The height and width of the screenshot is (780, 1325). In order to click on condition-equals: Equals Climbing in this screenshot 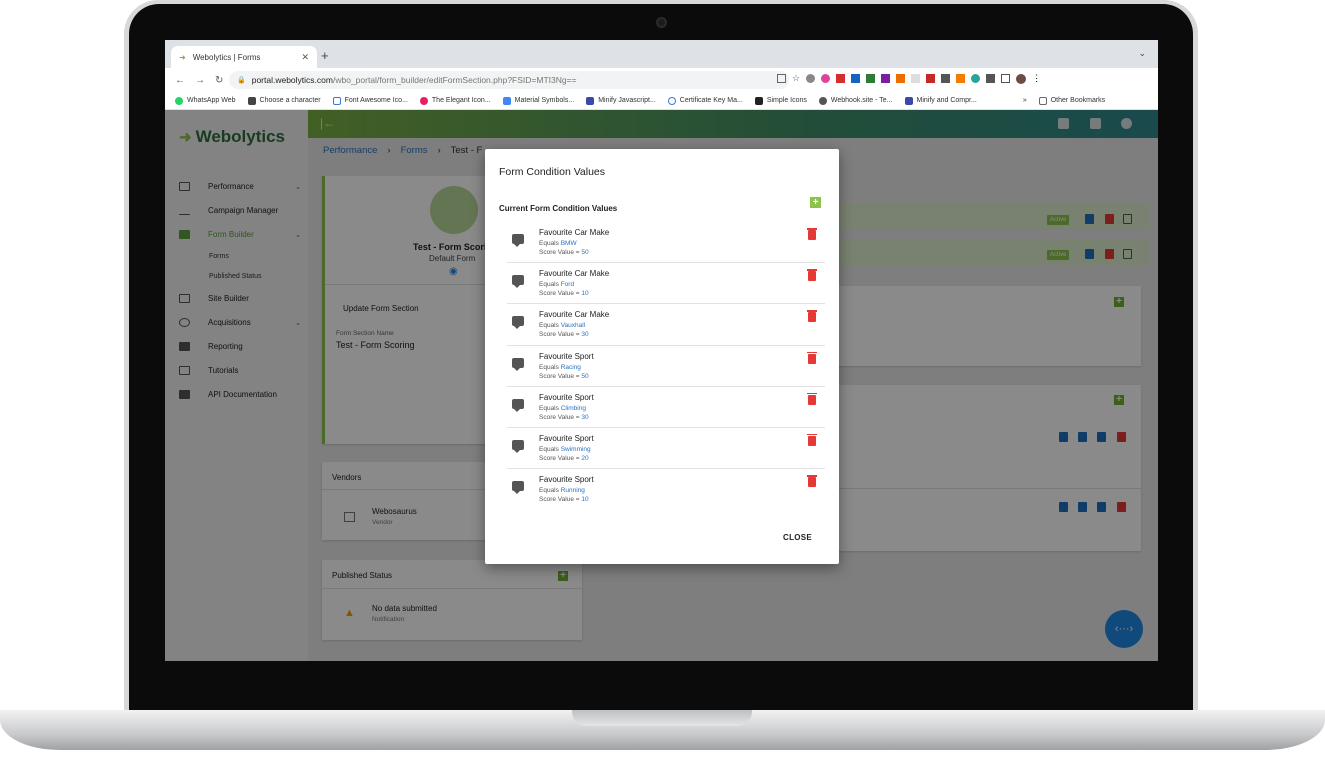, I will do `click(562, 408)`.